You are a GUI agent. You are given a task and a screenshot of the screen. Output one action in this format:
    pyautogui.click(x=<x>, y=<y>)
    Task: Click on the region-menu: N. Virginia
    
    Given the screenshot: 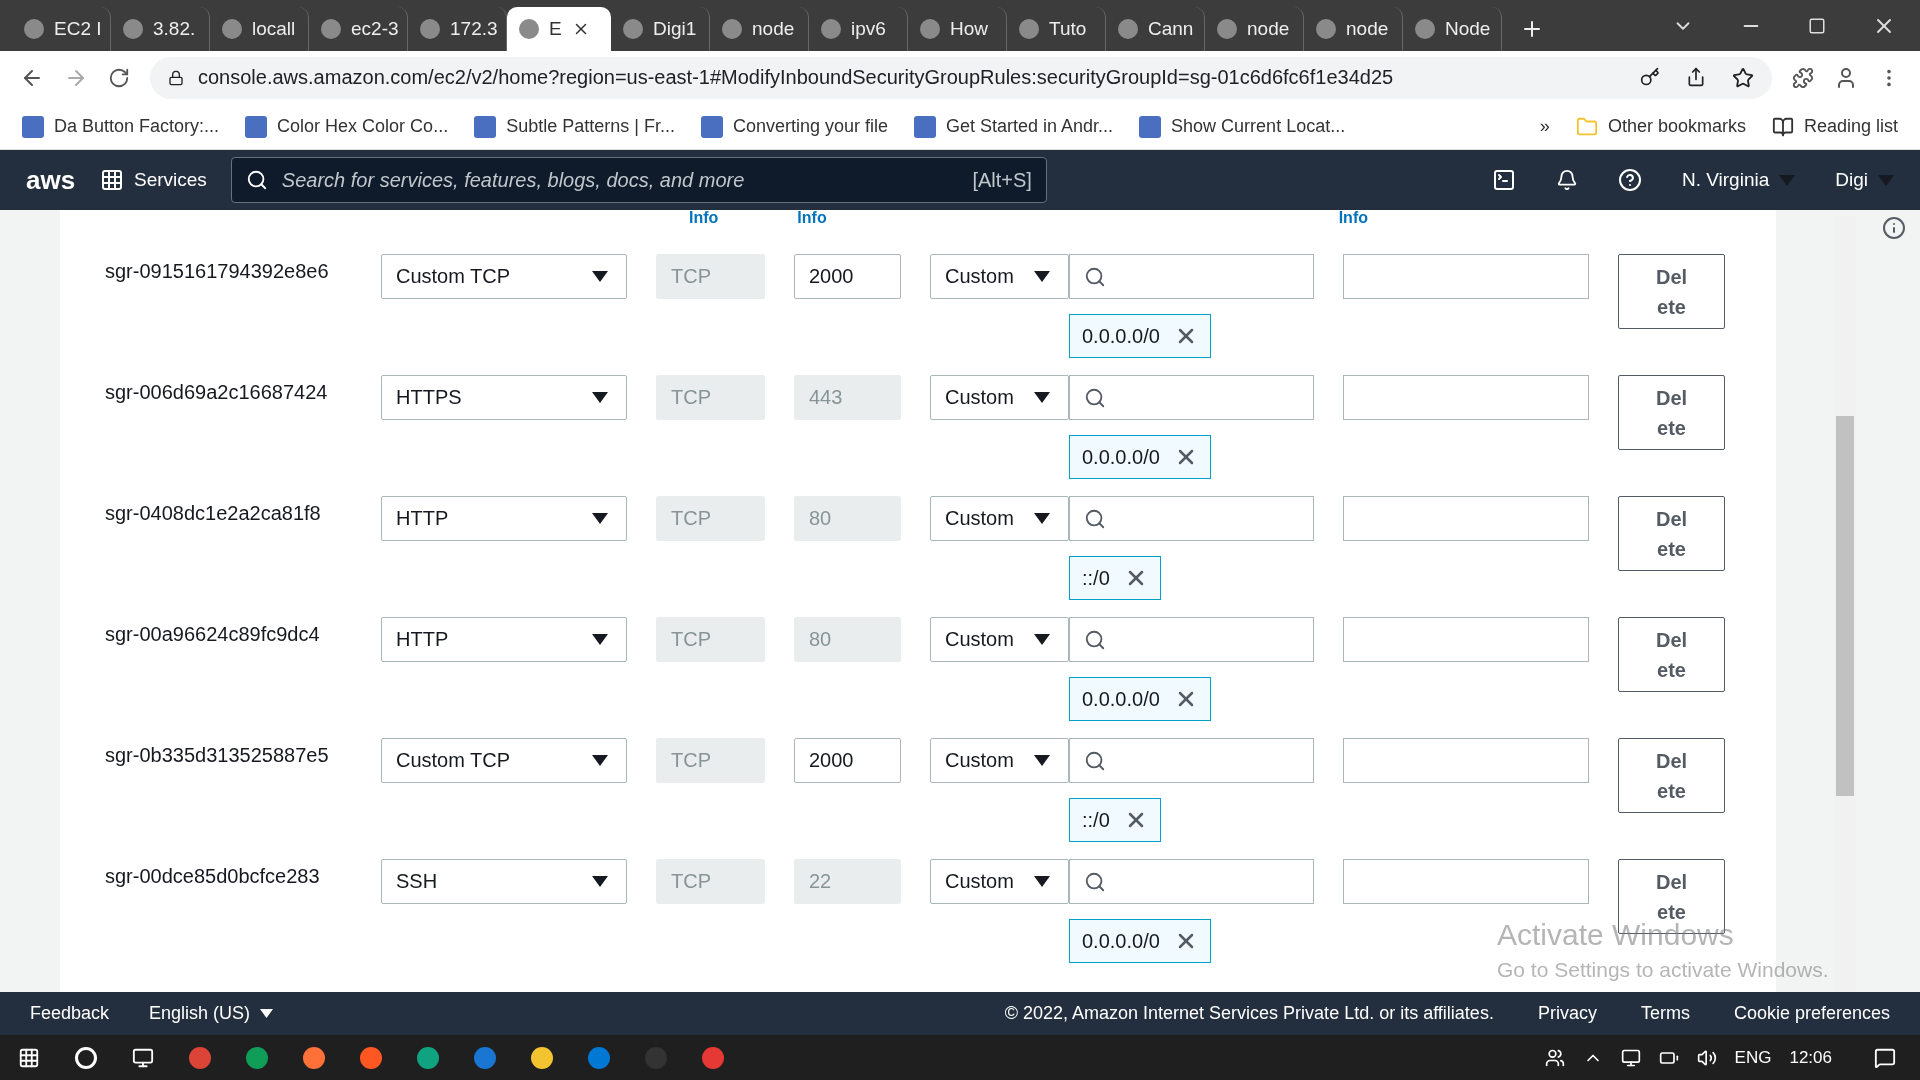 What is the action you would take?
    pyautogui.click(x=1738, y=180)
    